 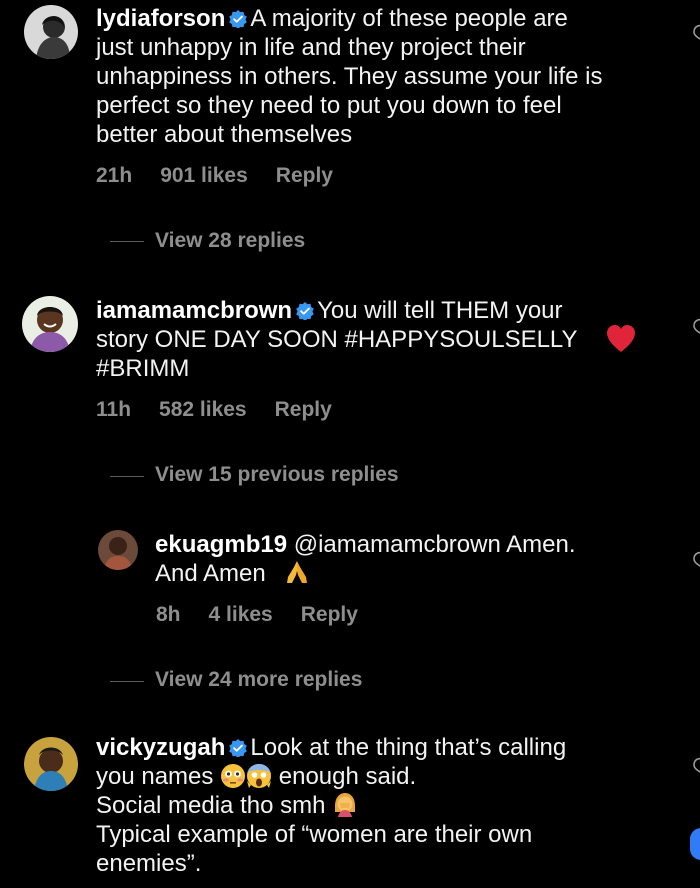 What do you see at coordinates (168, 614) in the screenshot?
I see `timestamp: 8h` at bounding box center [168, 614].